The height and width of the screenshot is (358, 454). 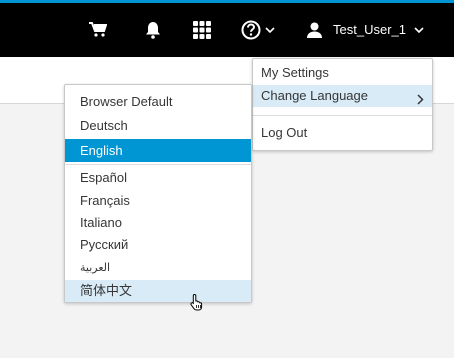 What do you see at coordinates (369, 30) in the screenshot?
I see `user-name: Test_User_1` at bounding box center [369, 30].